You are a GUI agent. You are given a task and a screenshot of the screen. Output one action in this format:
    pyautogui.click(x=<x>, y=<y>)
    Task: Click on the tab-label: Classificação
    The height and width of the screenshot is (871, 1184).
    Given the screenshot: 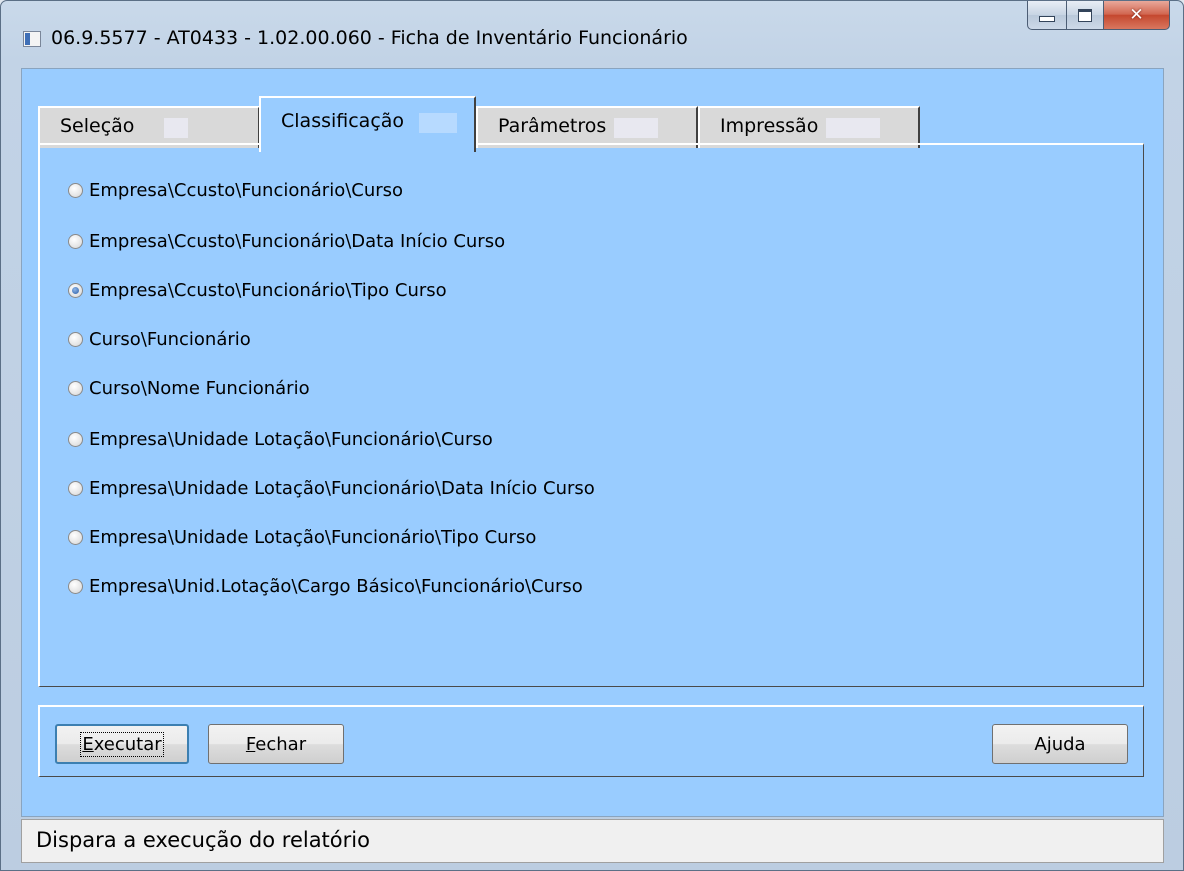 What is the action you would take?
    pyautogui.click(x=343, y=121)
    